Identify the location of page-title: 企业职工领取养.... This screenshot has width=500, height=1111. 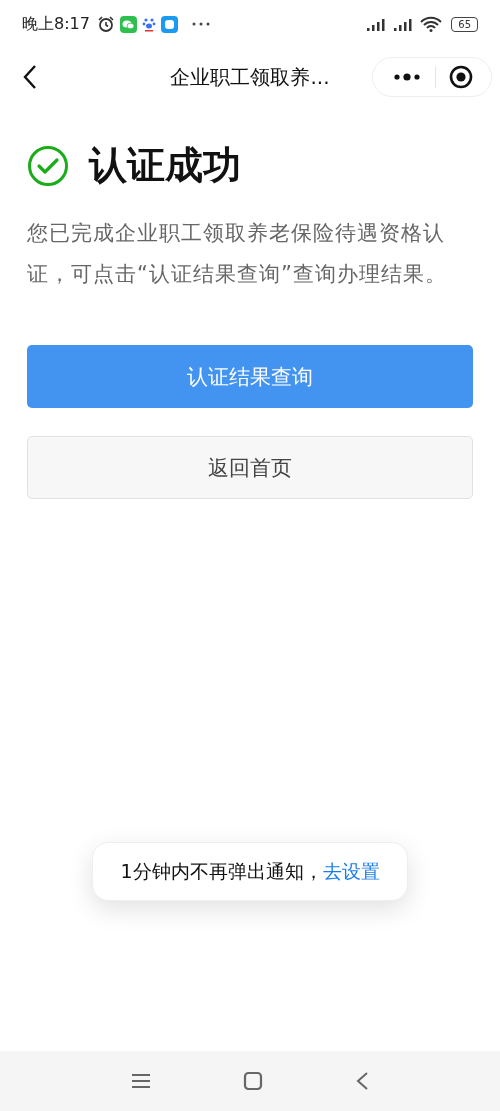
(250, 77).